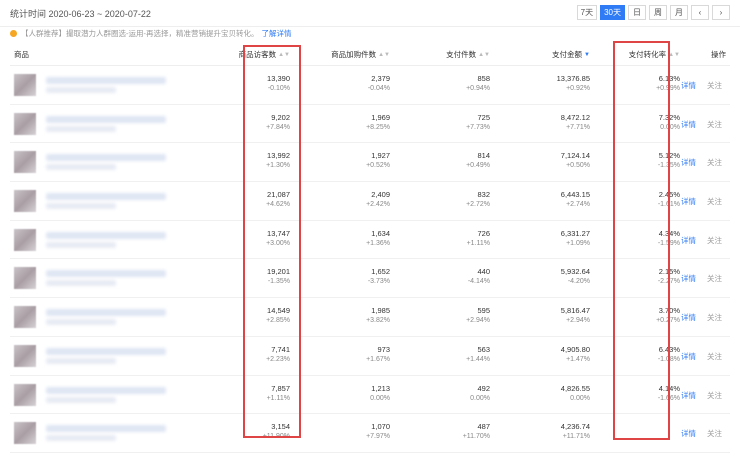 The height and width of the screenshot is (453, 740). Describe the element at coordinates (578, 243) in the screenshot. I see `amount-change: +1.09%` at that location.